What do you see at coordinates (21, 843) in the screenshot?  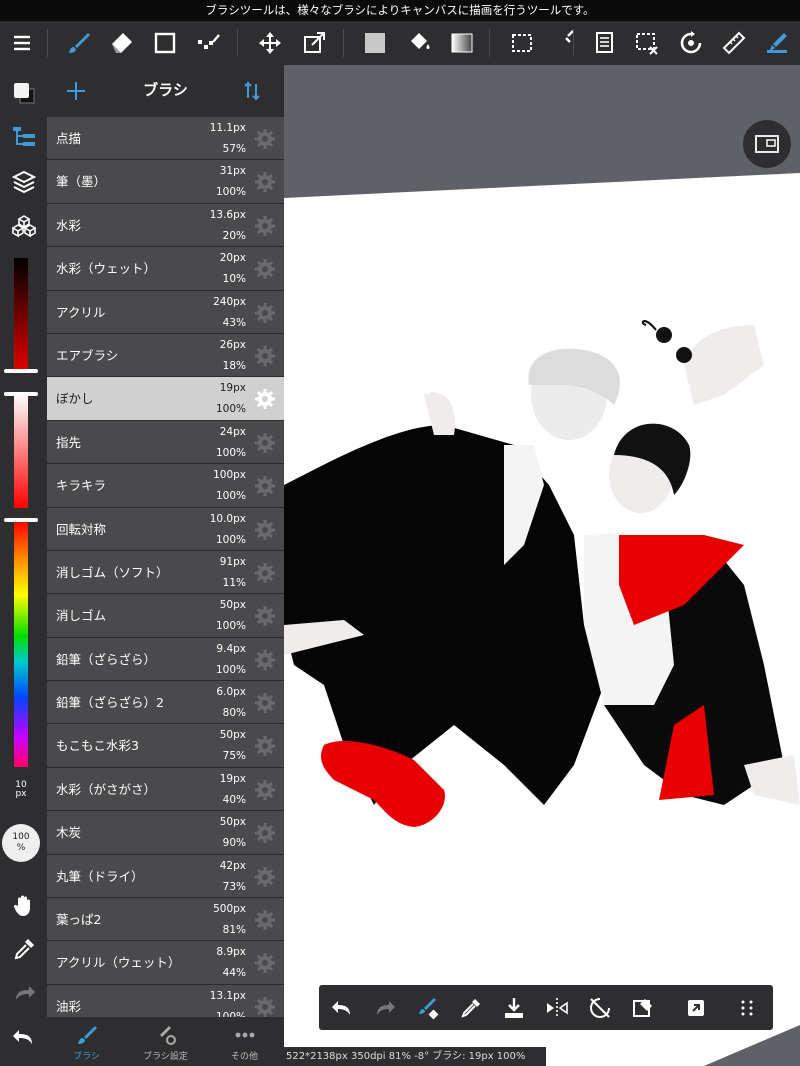 I see `opacity-readout: 100 %` at bounding box center [21, 843].